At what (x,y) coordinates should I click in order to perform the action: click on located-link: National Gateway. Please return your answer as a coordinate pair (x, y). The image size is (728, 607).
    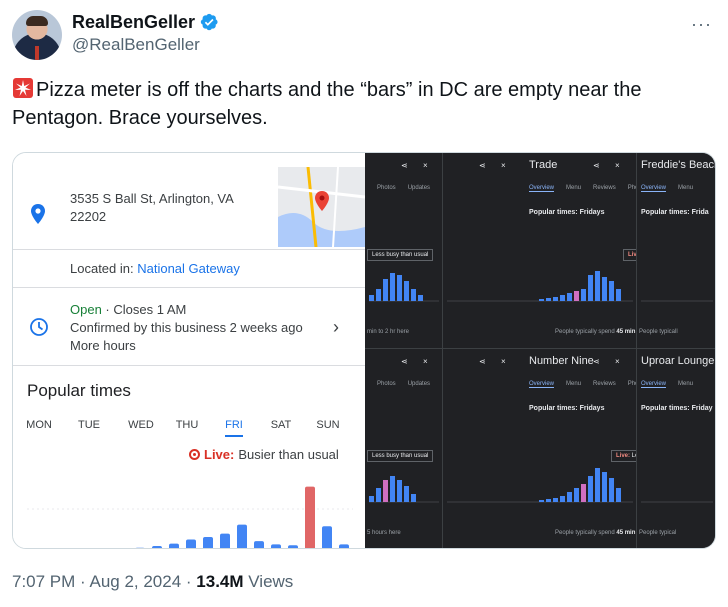
    Looking at the image, I should click on (188, 268).